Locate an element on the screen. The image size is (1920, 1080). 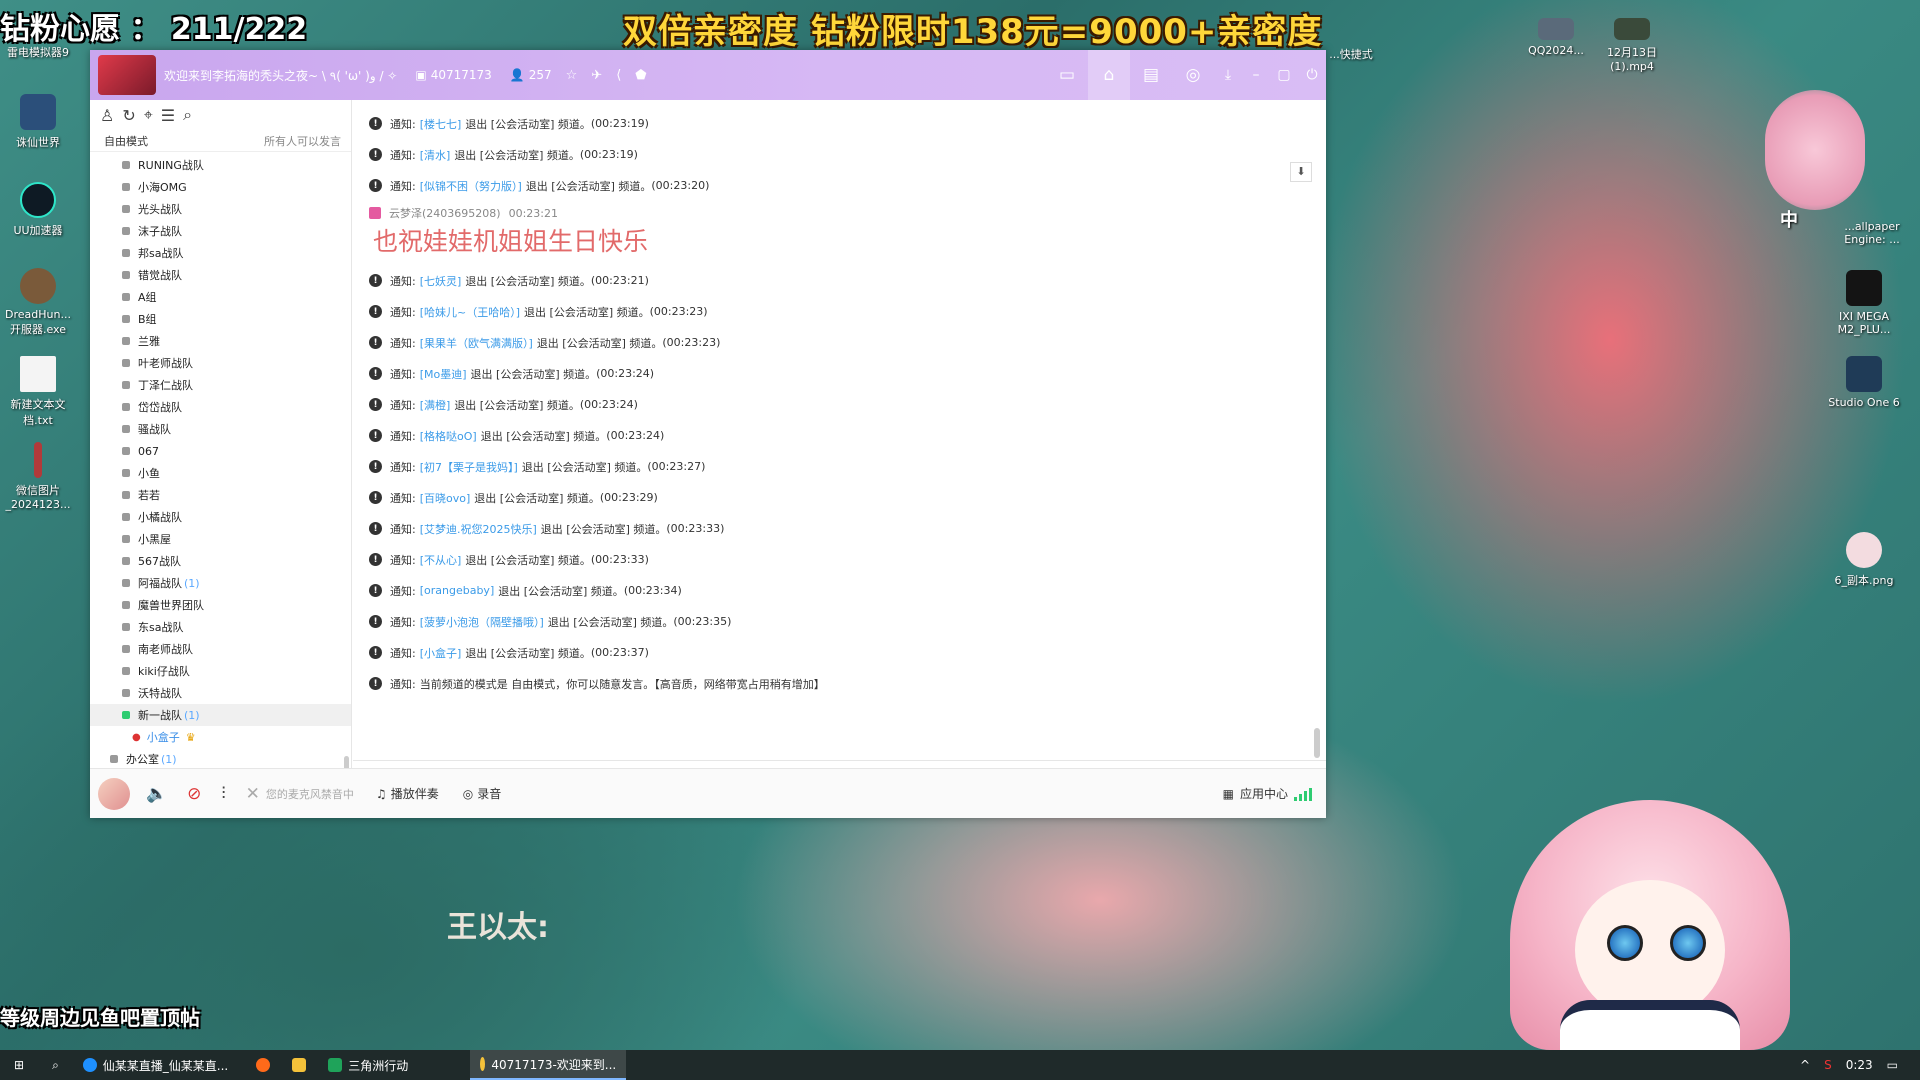
desktop-icon: 新建文本文档.txt is located at coordinates (38, 392).